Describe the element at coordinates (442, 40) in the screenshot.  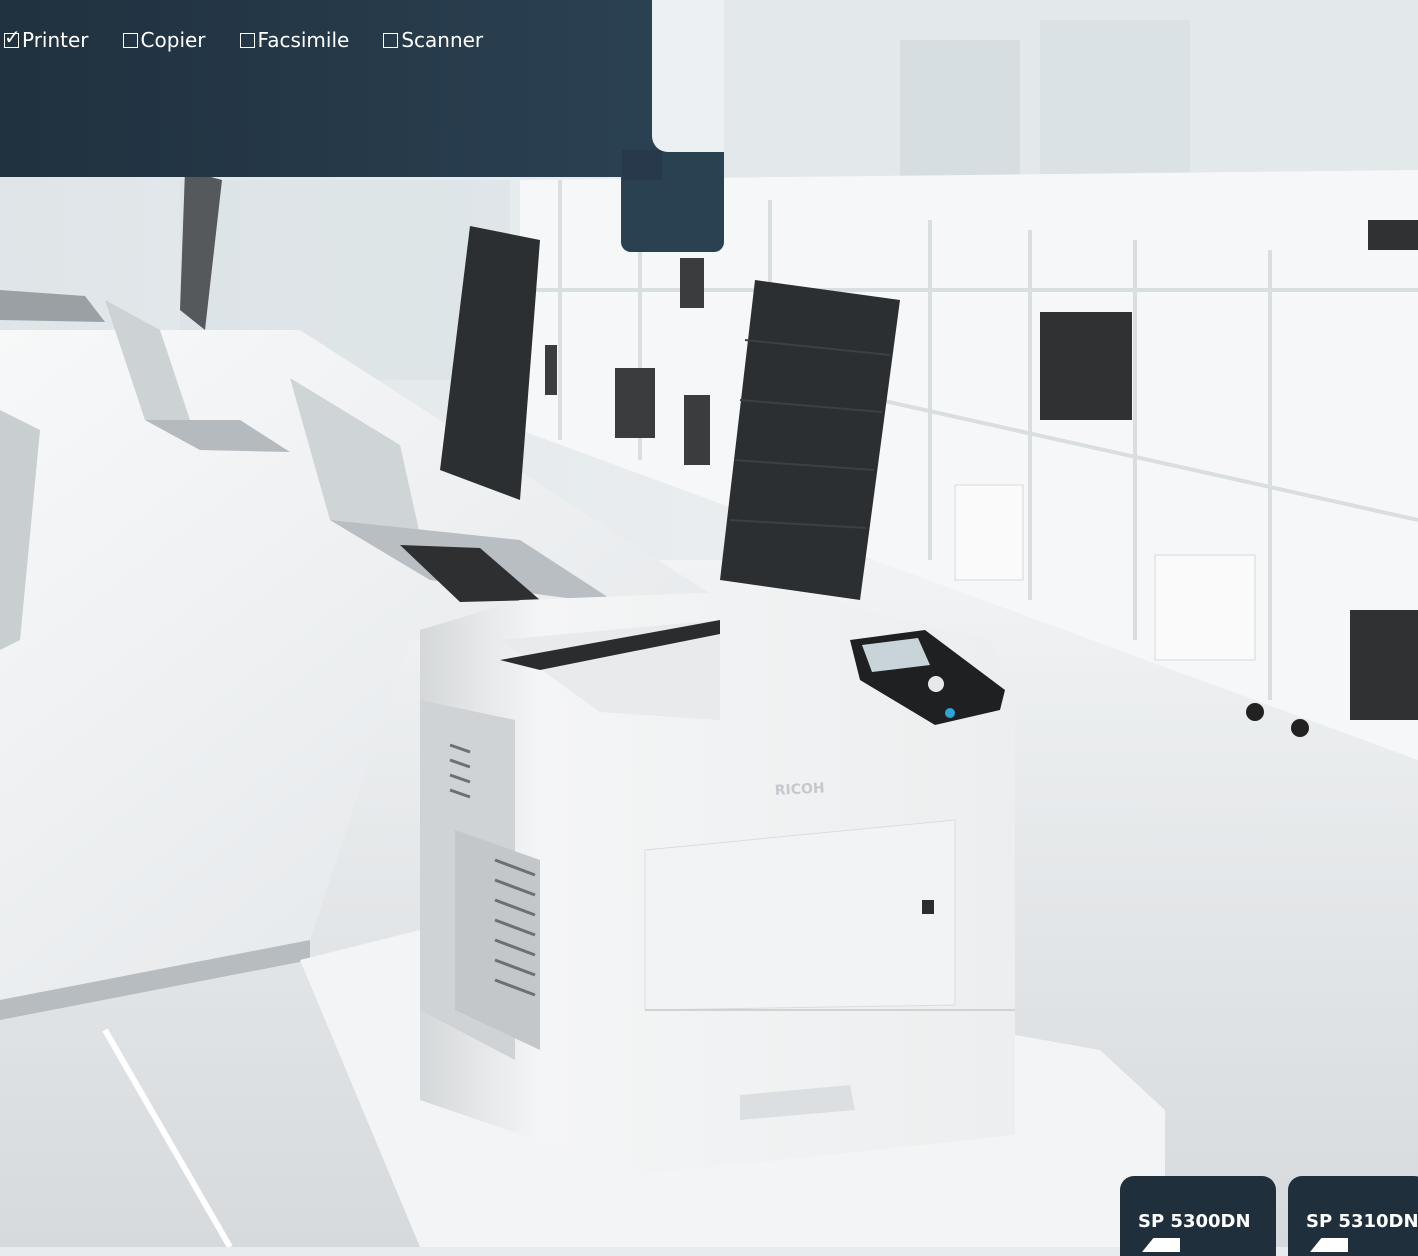
I see `service-label: Scanner` at that location.